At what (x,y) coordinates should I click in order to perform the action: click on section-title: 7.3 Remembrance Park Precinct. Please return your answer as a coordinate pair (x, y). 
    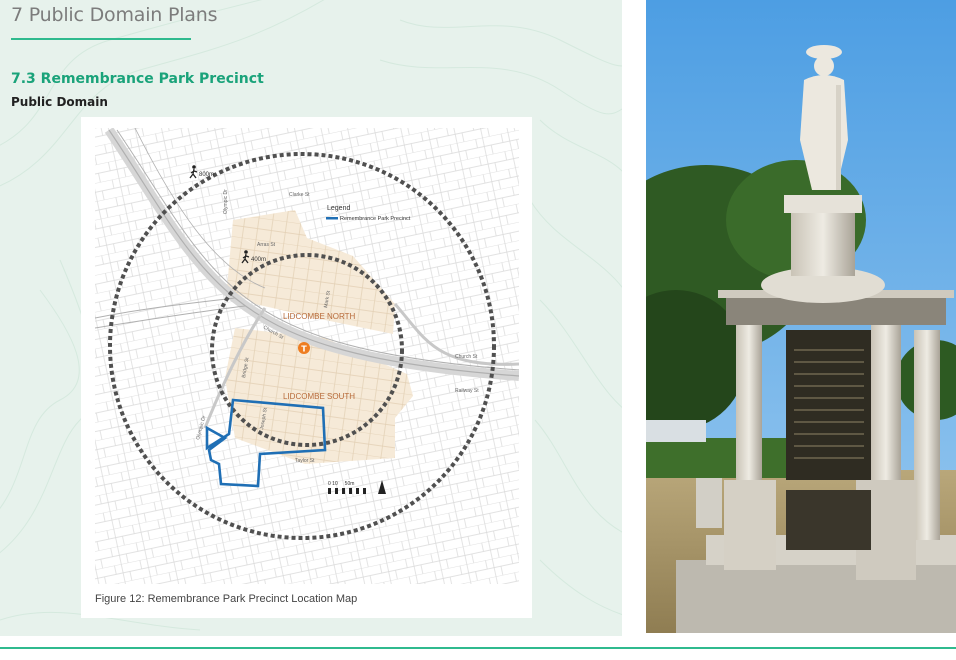
    Looking at the image, I should click on (137, 79).